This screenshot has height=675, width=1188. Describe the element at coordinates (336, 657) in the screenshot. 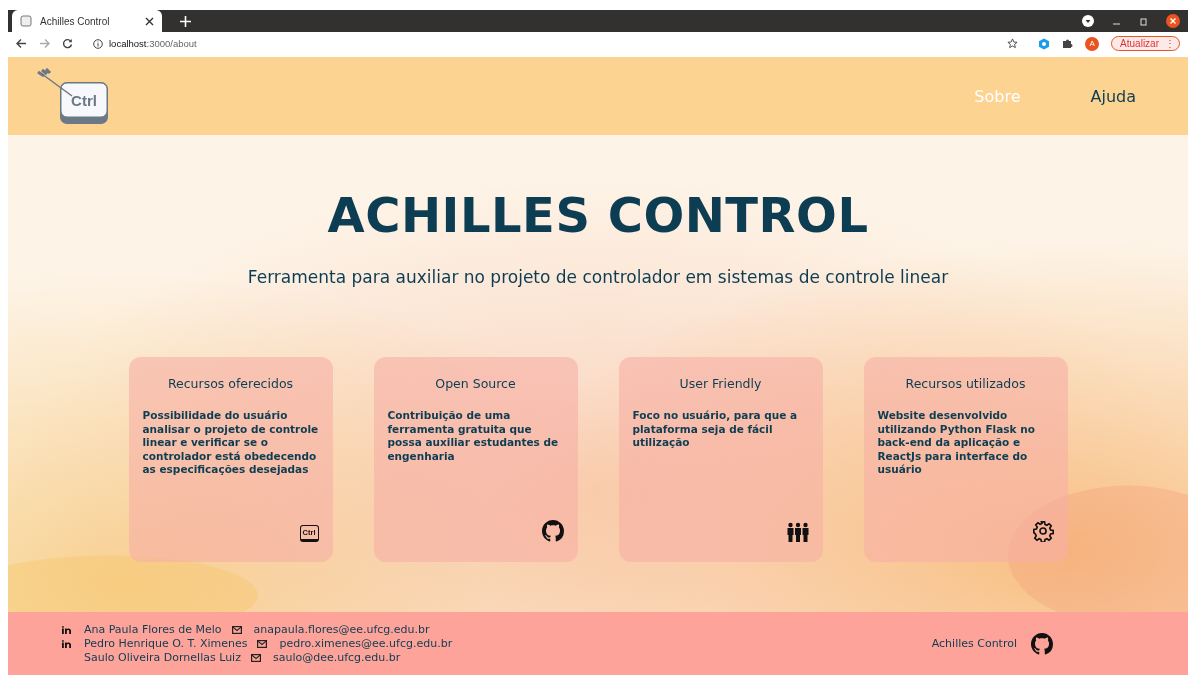

I see `email-text: saulo@dee.ufcg.edu.br` at that location.